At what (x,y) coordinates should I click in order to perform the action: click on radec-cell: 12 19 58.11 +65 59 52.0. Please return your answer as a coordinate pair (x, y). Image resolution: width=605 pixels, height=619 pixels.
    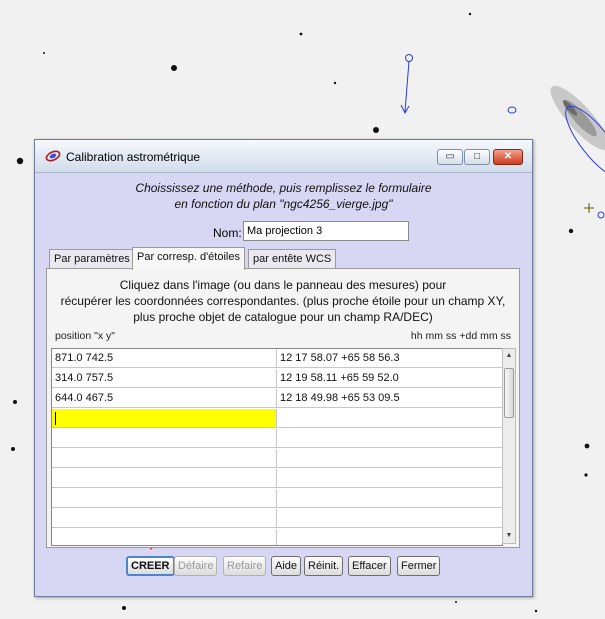
    Looking at the image, I should click on (389, 378).